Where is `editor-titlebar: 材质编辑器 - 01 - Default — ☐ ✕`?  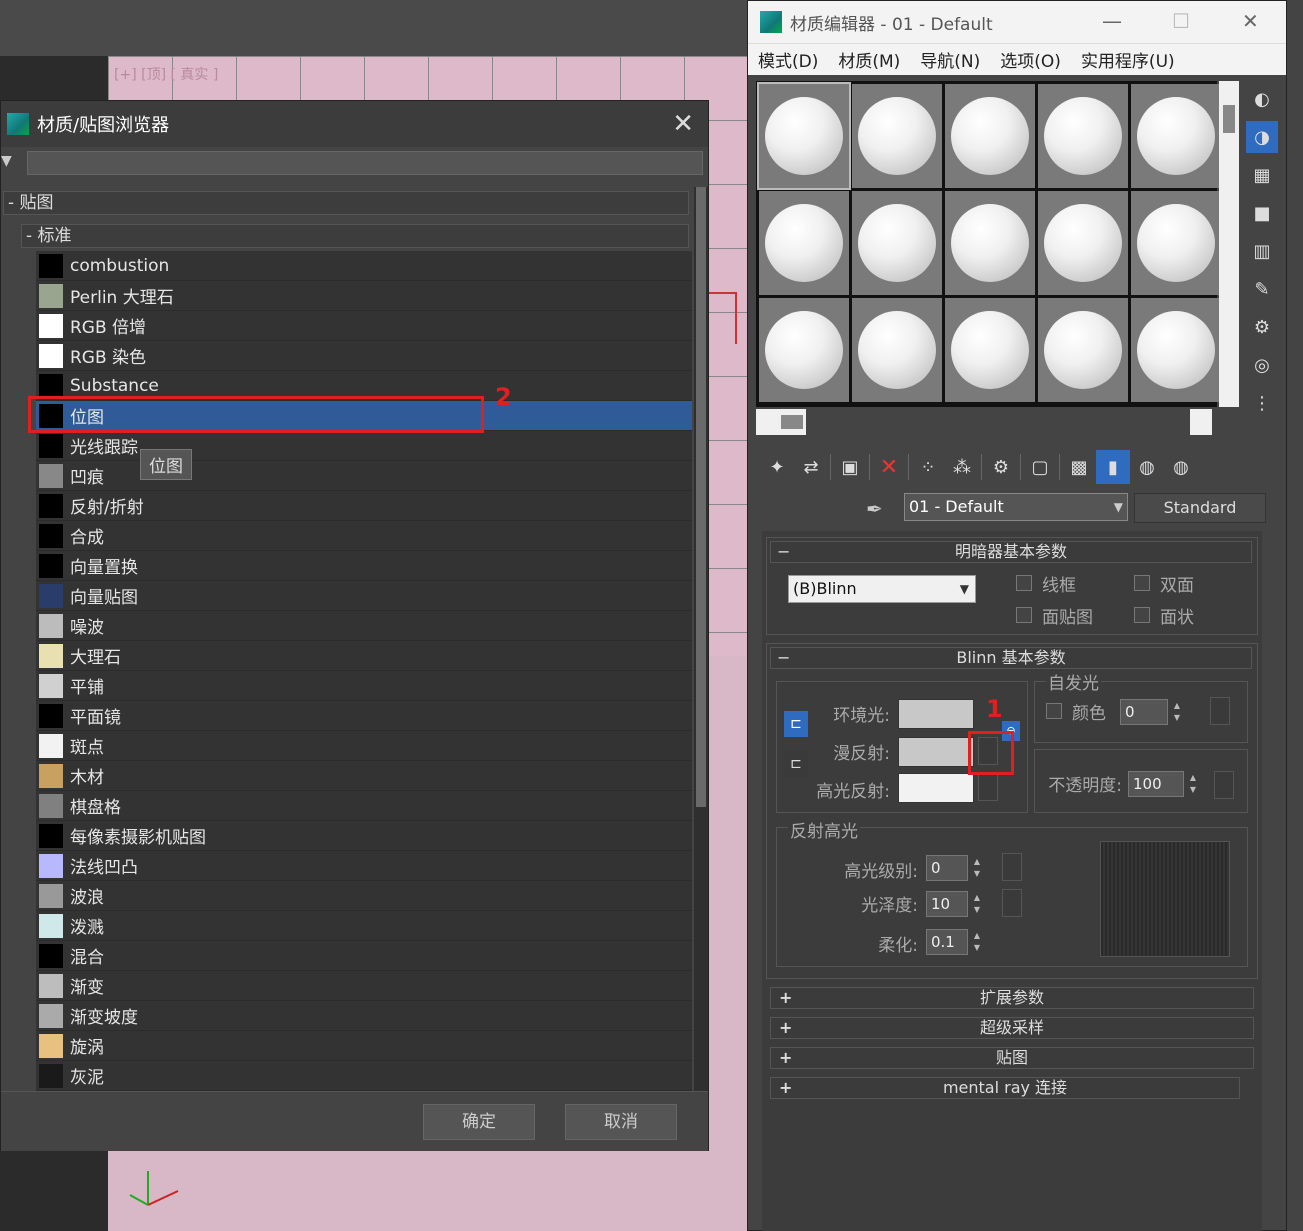 editor-titlebar: 材质编辑器 - 01 - Default — ☐ ✕ is located at coordinates (1017, 22).